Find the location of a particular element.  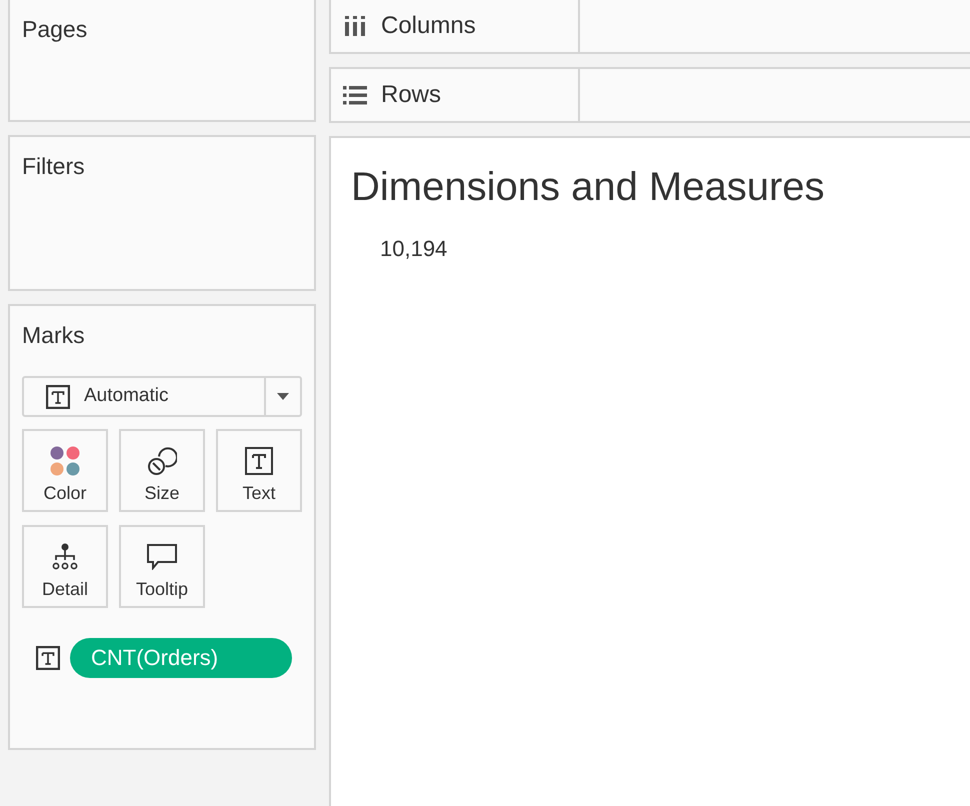

color-dots-icon is located at coordinates (65, 461).